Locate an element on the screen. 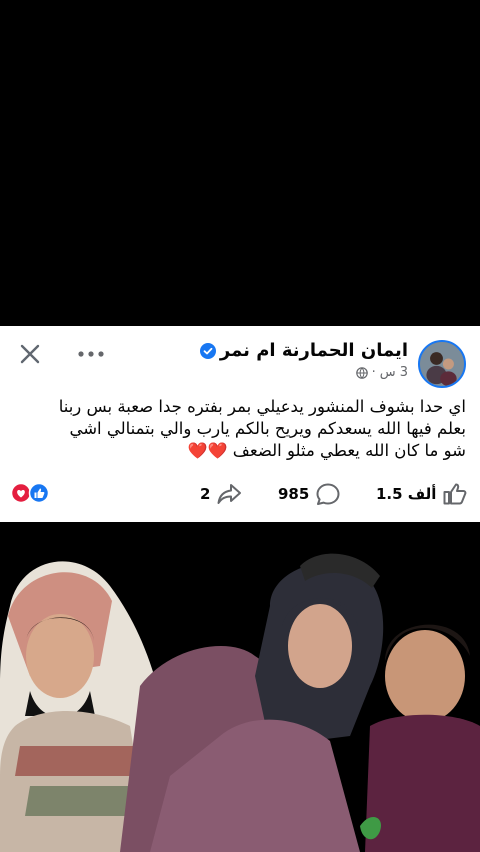  like-icon is located at coordinates (455, 494).